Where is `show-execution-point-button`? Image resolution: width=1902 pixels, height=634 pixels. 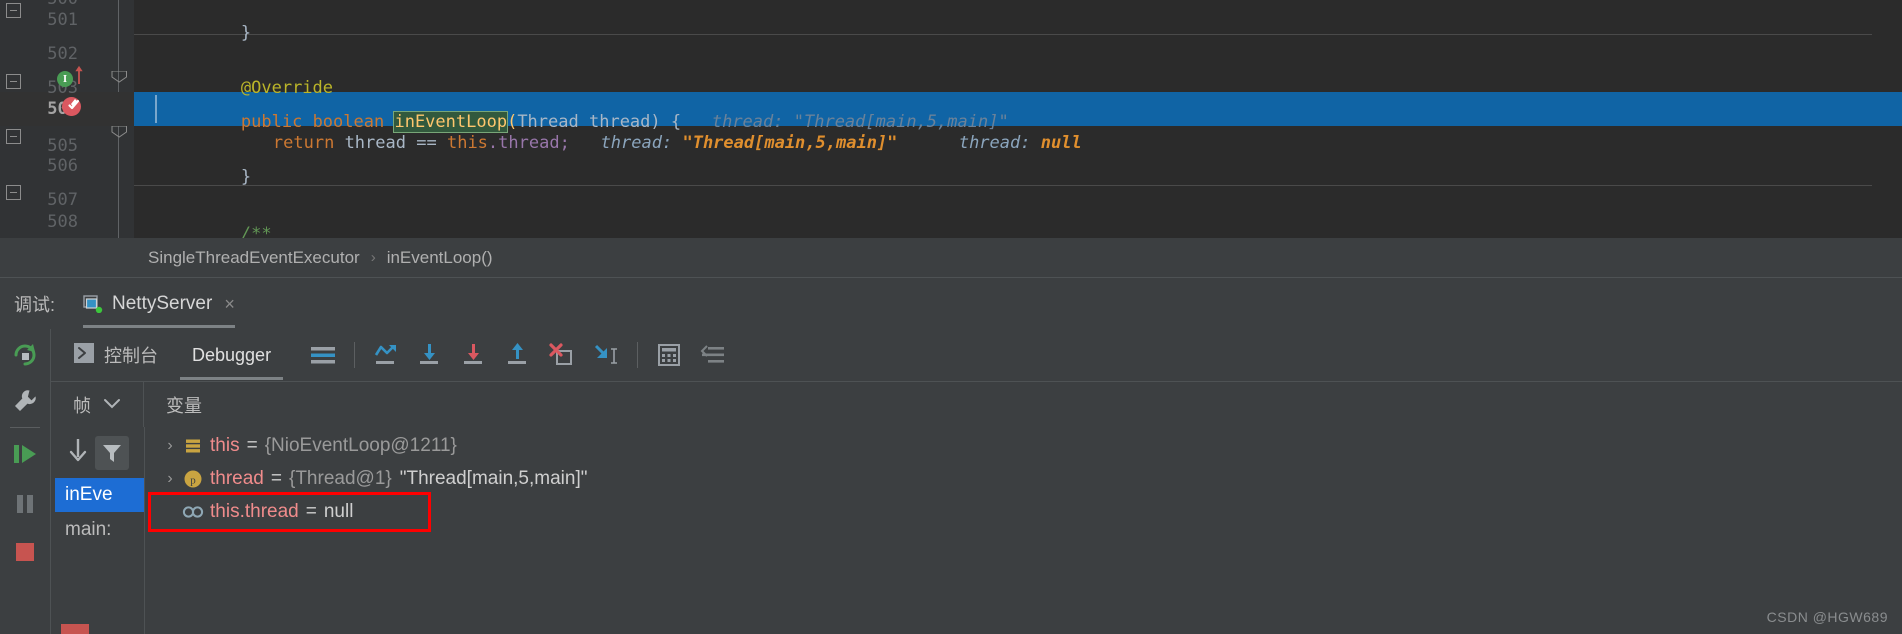 show-execution-point-button is located at coordinates (323, 355).